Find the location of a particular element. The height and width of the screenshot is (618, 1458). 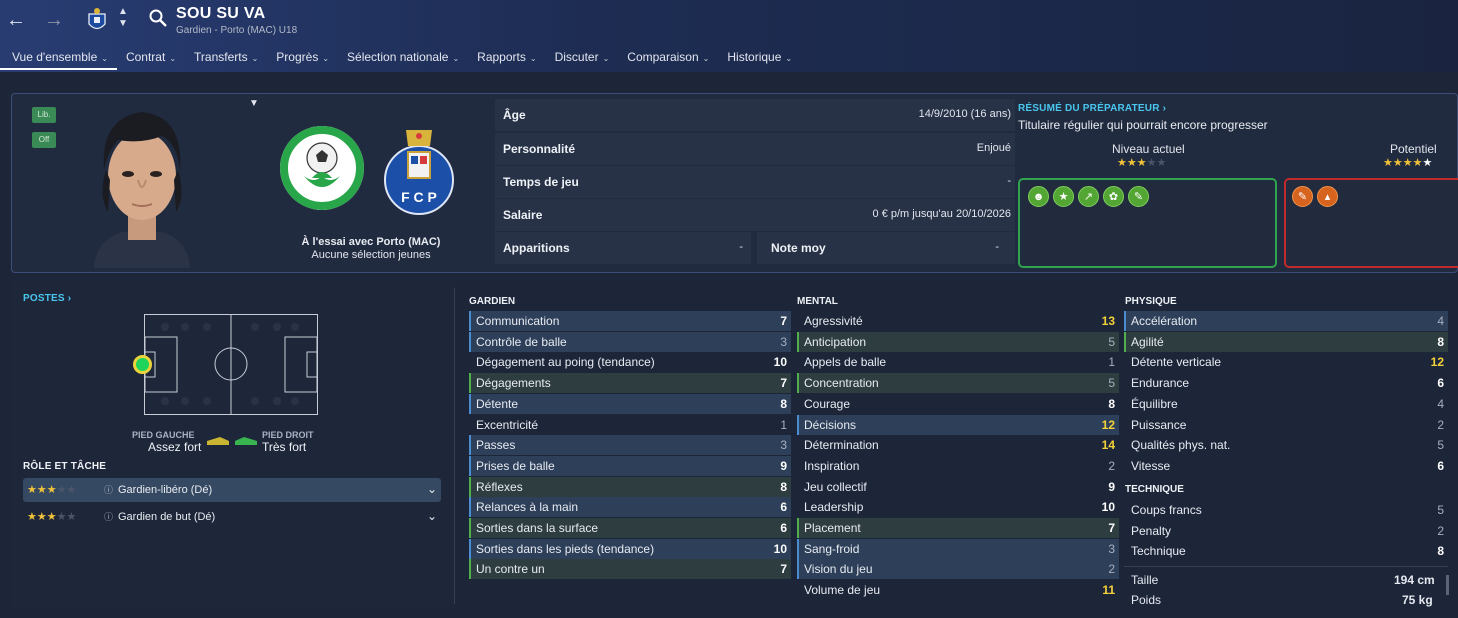

trait-icon: ☻ is located at coordinates (1038, 196).